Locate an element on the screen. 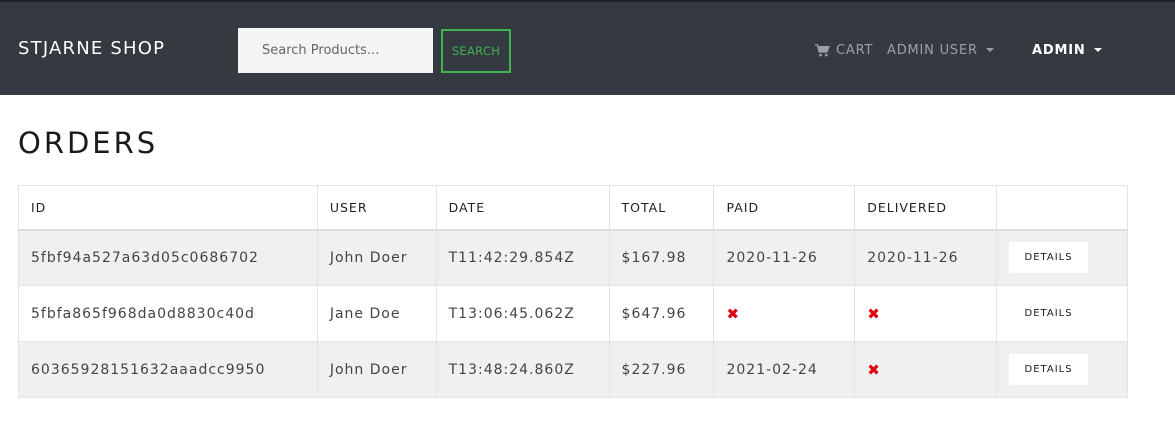  column-header-id: ID is located at coordinates (168, 208).